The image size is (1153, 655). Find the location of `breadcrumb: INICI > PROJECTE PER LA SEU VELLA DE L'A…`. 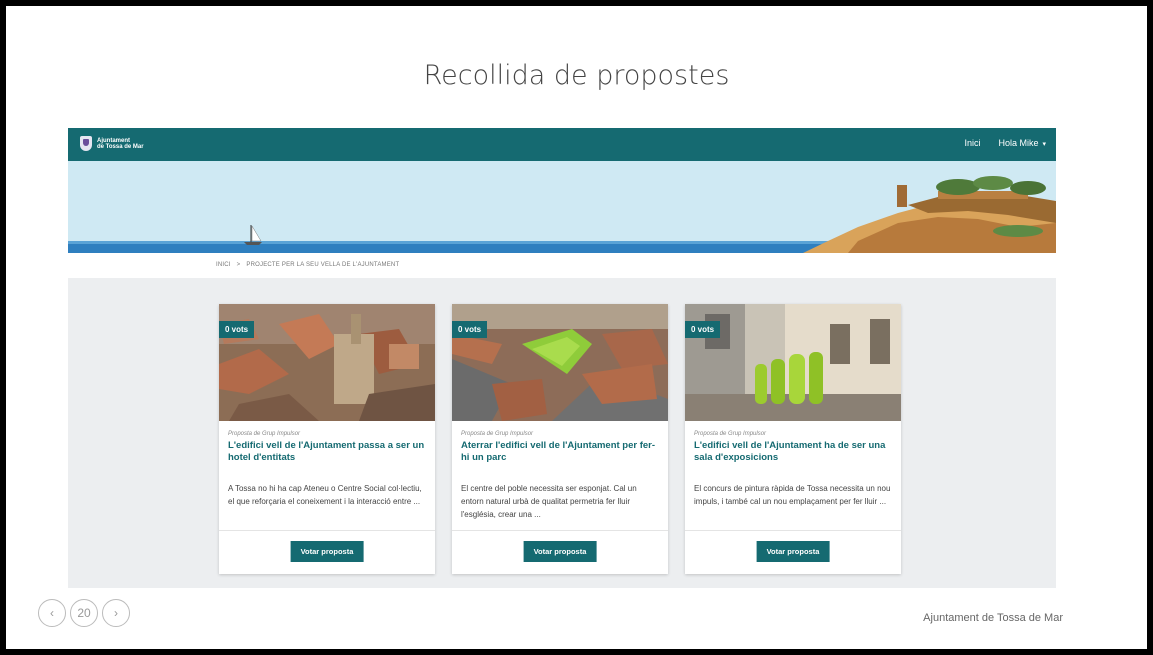

breadcrumb: INICI > PROJECTE PER LA SEU VELLA DE L'A… is located at coordinates (562, 265).